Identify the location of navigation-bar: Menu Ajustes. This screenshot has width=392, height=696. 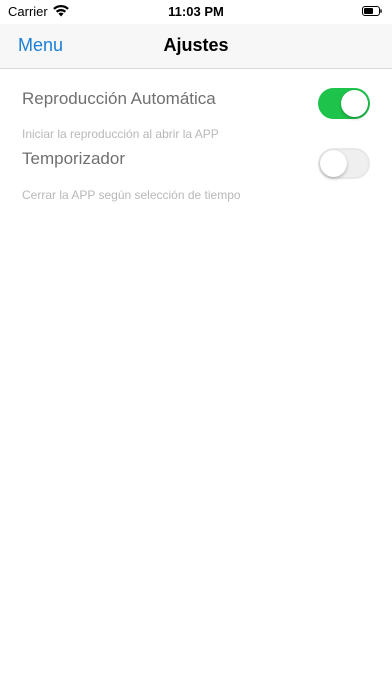
(196, 46).